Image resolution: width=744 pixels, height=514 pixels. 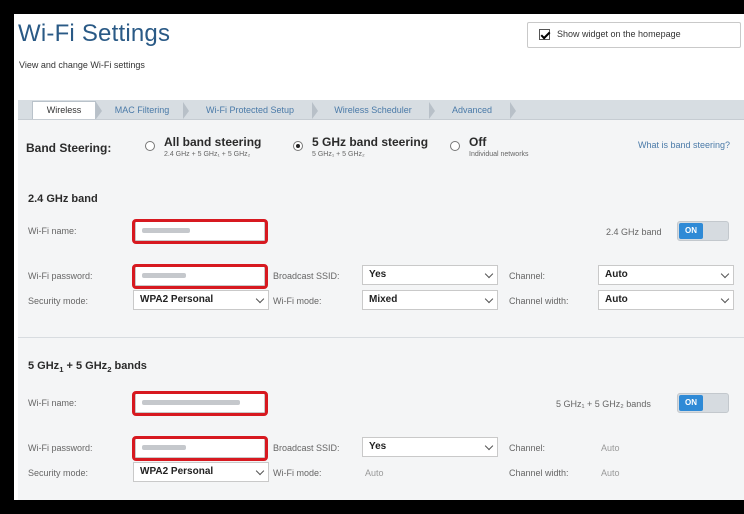 I want to click on show-widget-checkbox, so click(x=544, y=34).